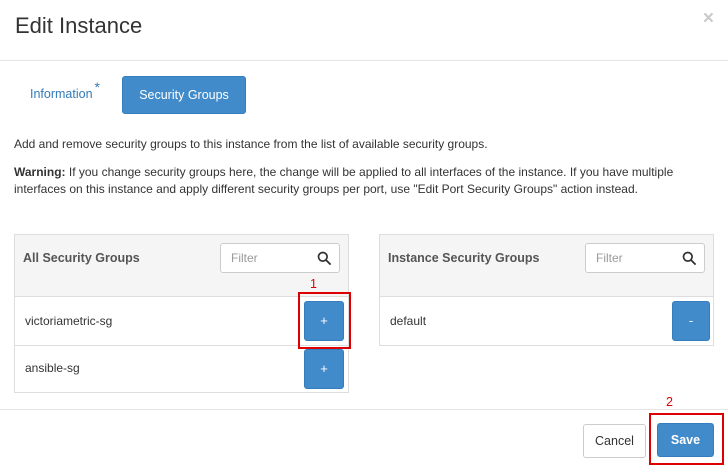  I want to click on modal-header: Edit Instance ×, so click(364, 30).